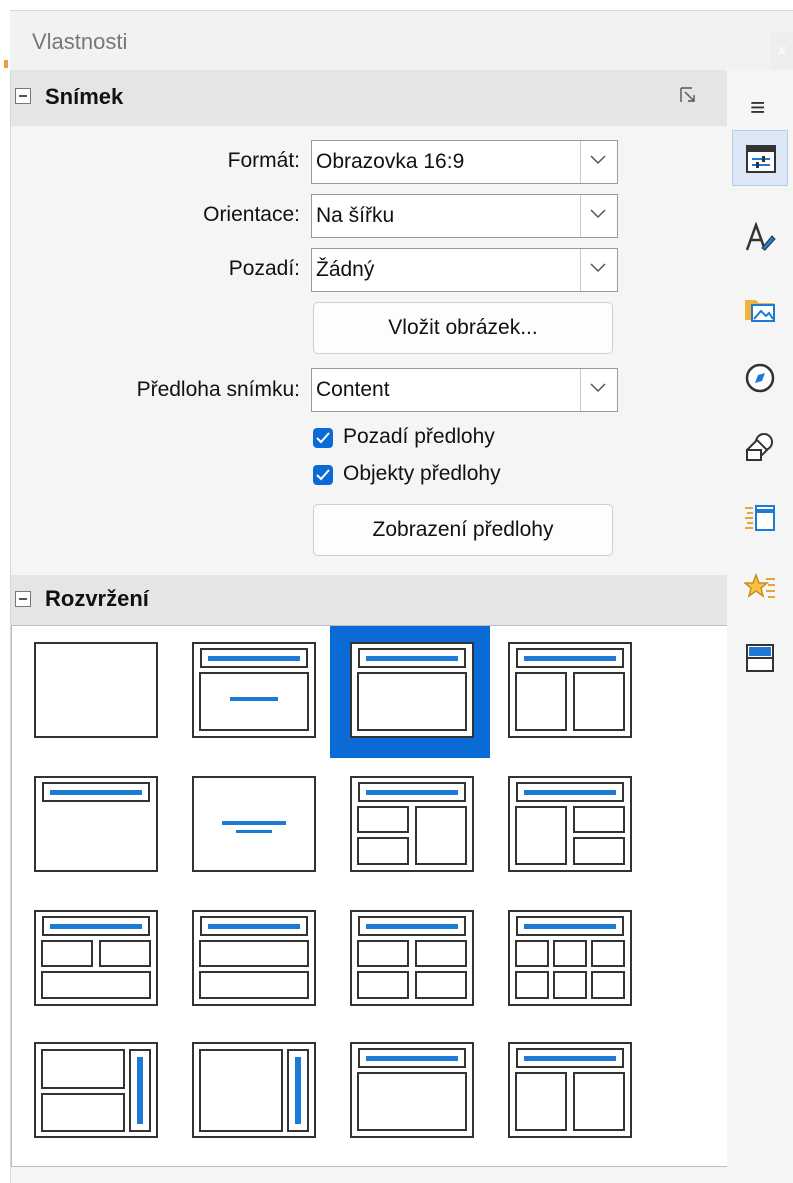 This screenshot has height=1183, width=793. What do you see at coordinates (760, 311) in the screenshot?
I see `gallery-icon` at bounding box center [760, 311].